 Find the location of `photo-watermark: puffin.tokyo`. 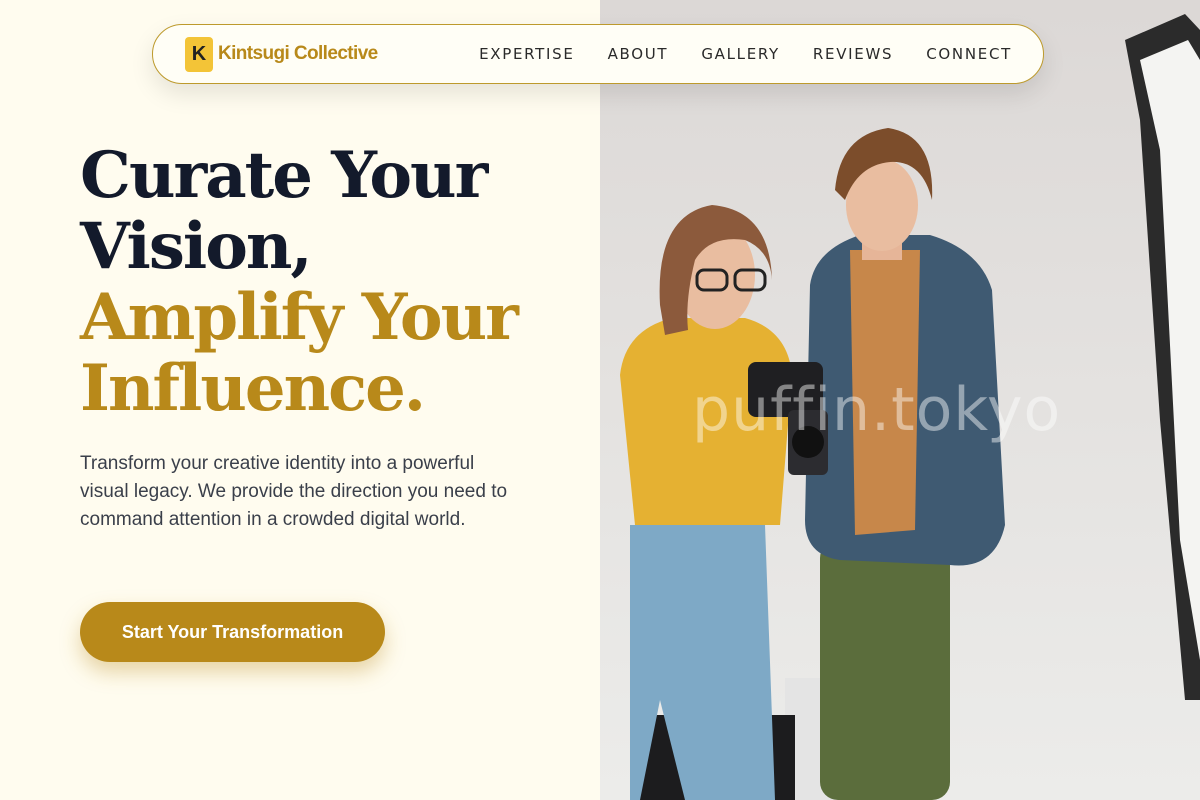

photo-watermark: puffin.tokyo is located at coordinates (877, 410).